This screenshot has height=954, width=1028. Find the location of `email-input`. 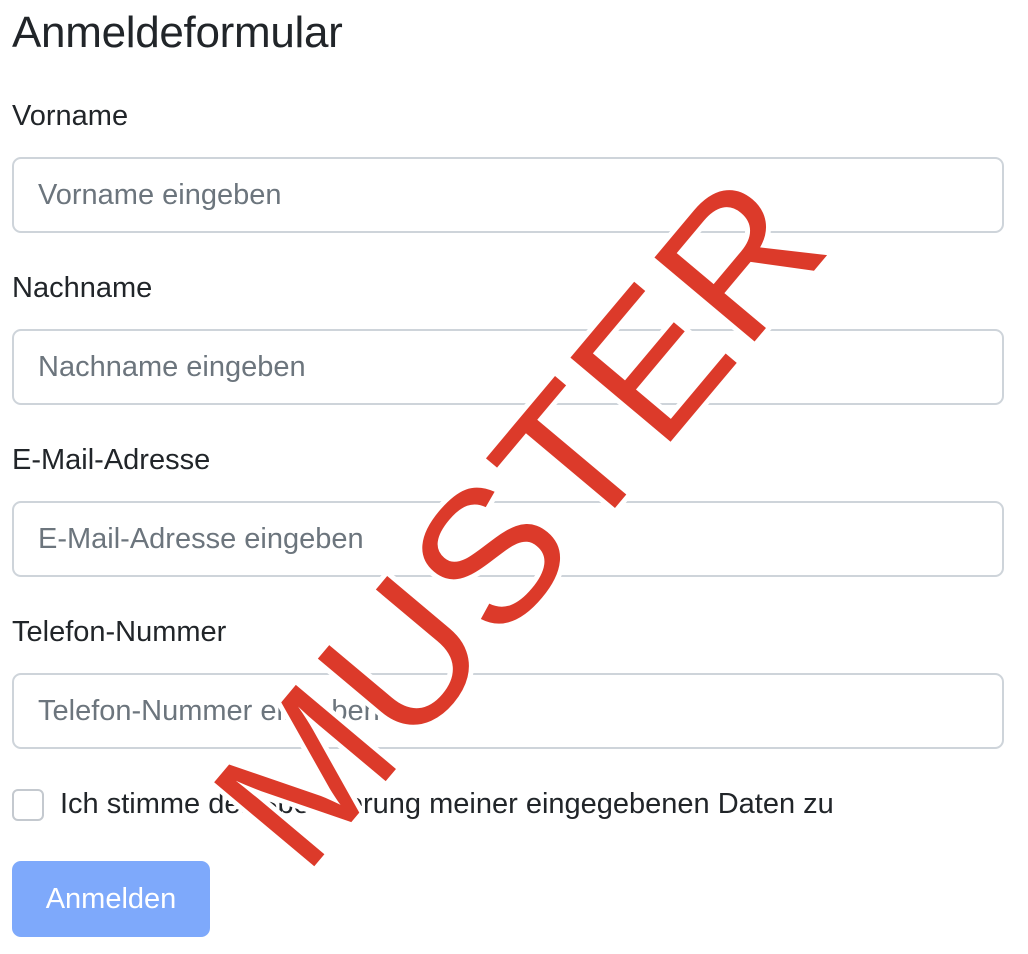

email-input is located at coordinates (508, 539).